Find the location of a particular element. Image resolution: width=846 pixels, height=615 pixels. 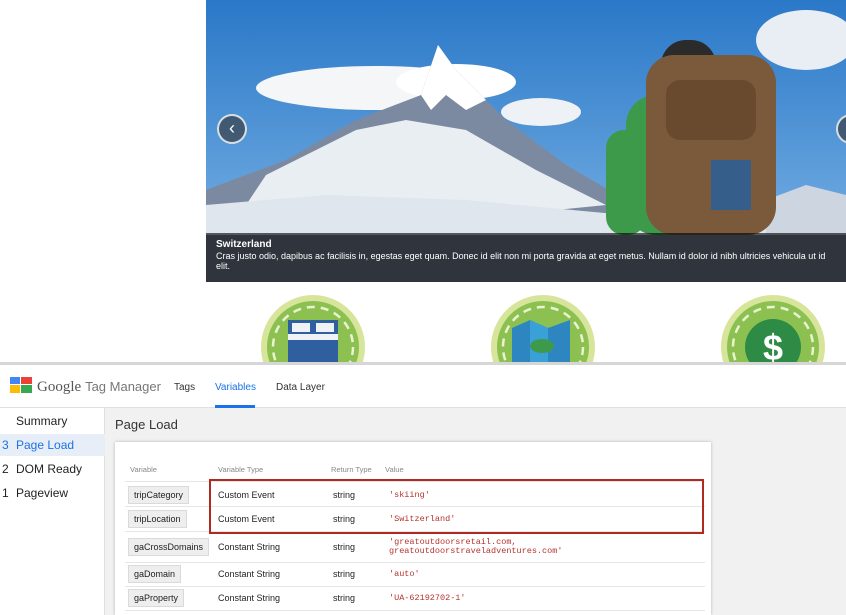

event-number: 3 is located at coordinates (5, 445).